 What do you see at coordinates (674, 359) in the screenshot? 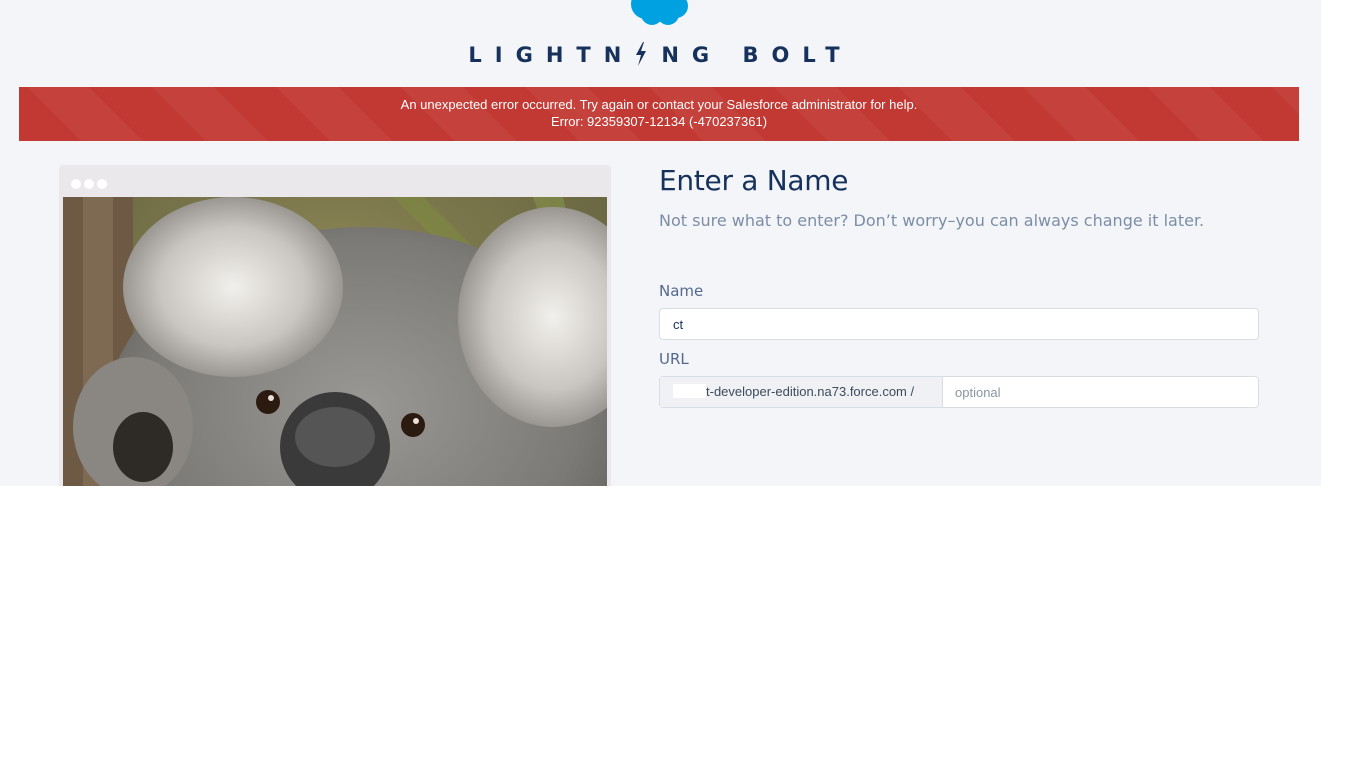
I see `url-label: URL` at bounding box center [674, 359].